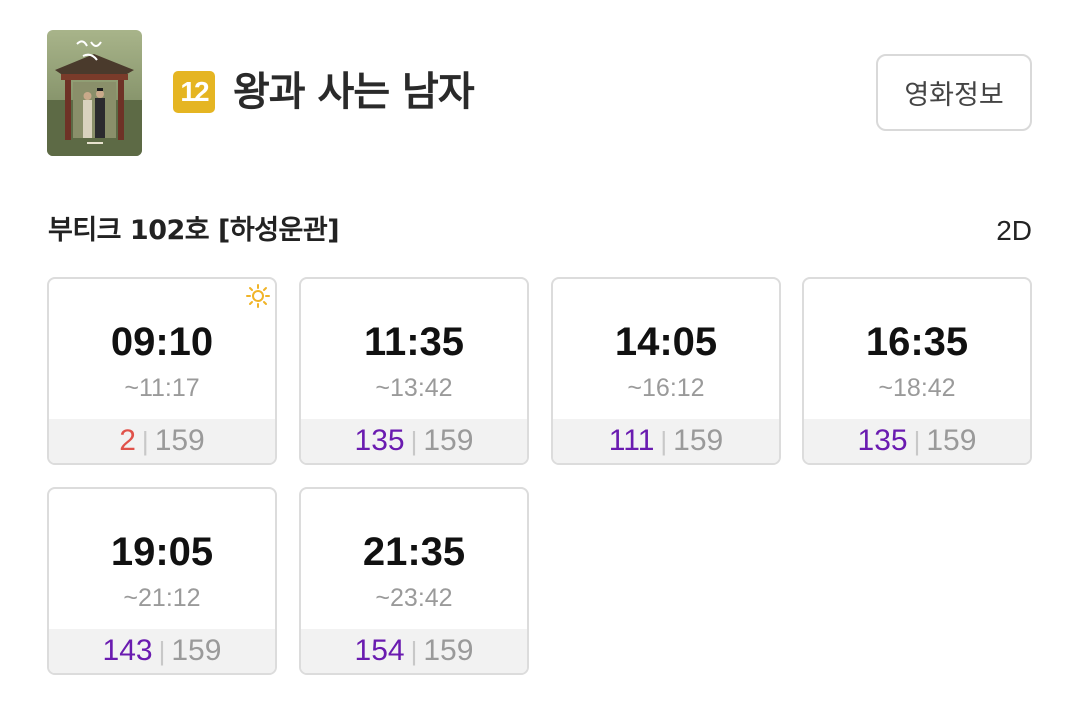 The image size is (1080, 706). What do you see at coordinates (194, 230) in the screenshot?
I see `hall-name: 부티크 102호 [하성운관]` at bounding box center [194, 230].